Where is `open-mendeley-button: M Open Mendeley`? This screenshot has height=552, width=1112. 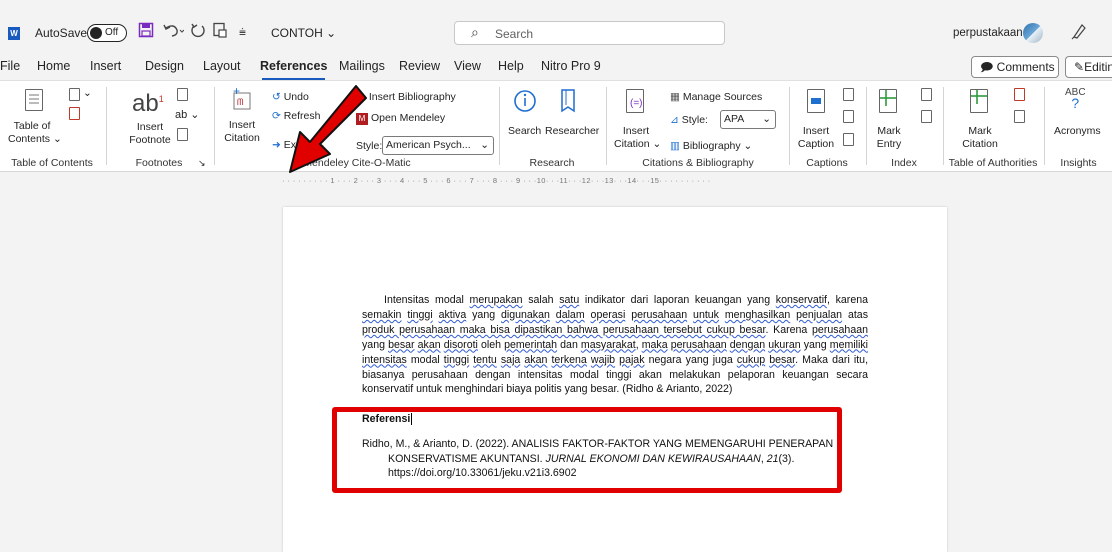
open-mendeley-button: M Open Mendeley is located at coordinates (400, 118).